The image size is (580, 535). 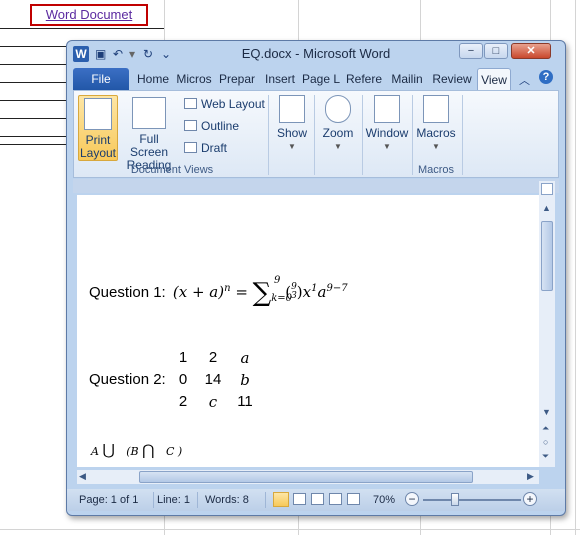 What do you see at coordinates (407, 79) in the screenshot?
I see `tab-mailings: Mailin` at bounding box center [407, 79].